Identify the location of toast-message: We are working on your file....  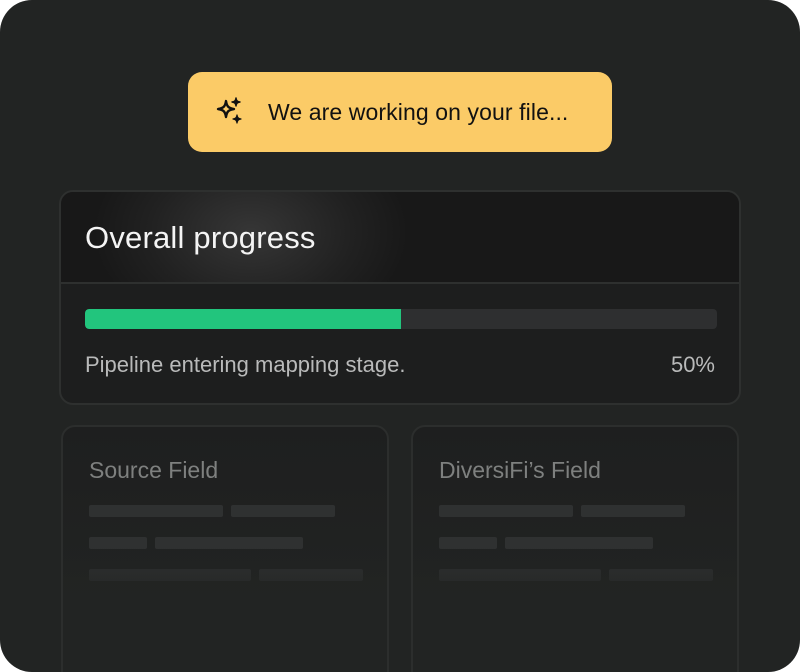
(418, 111).